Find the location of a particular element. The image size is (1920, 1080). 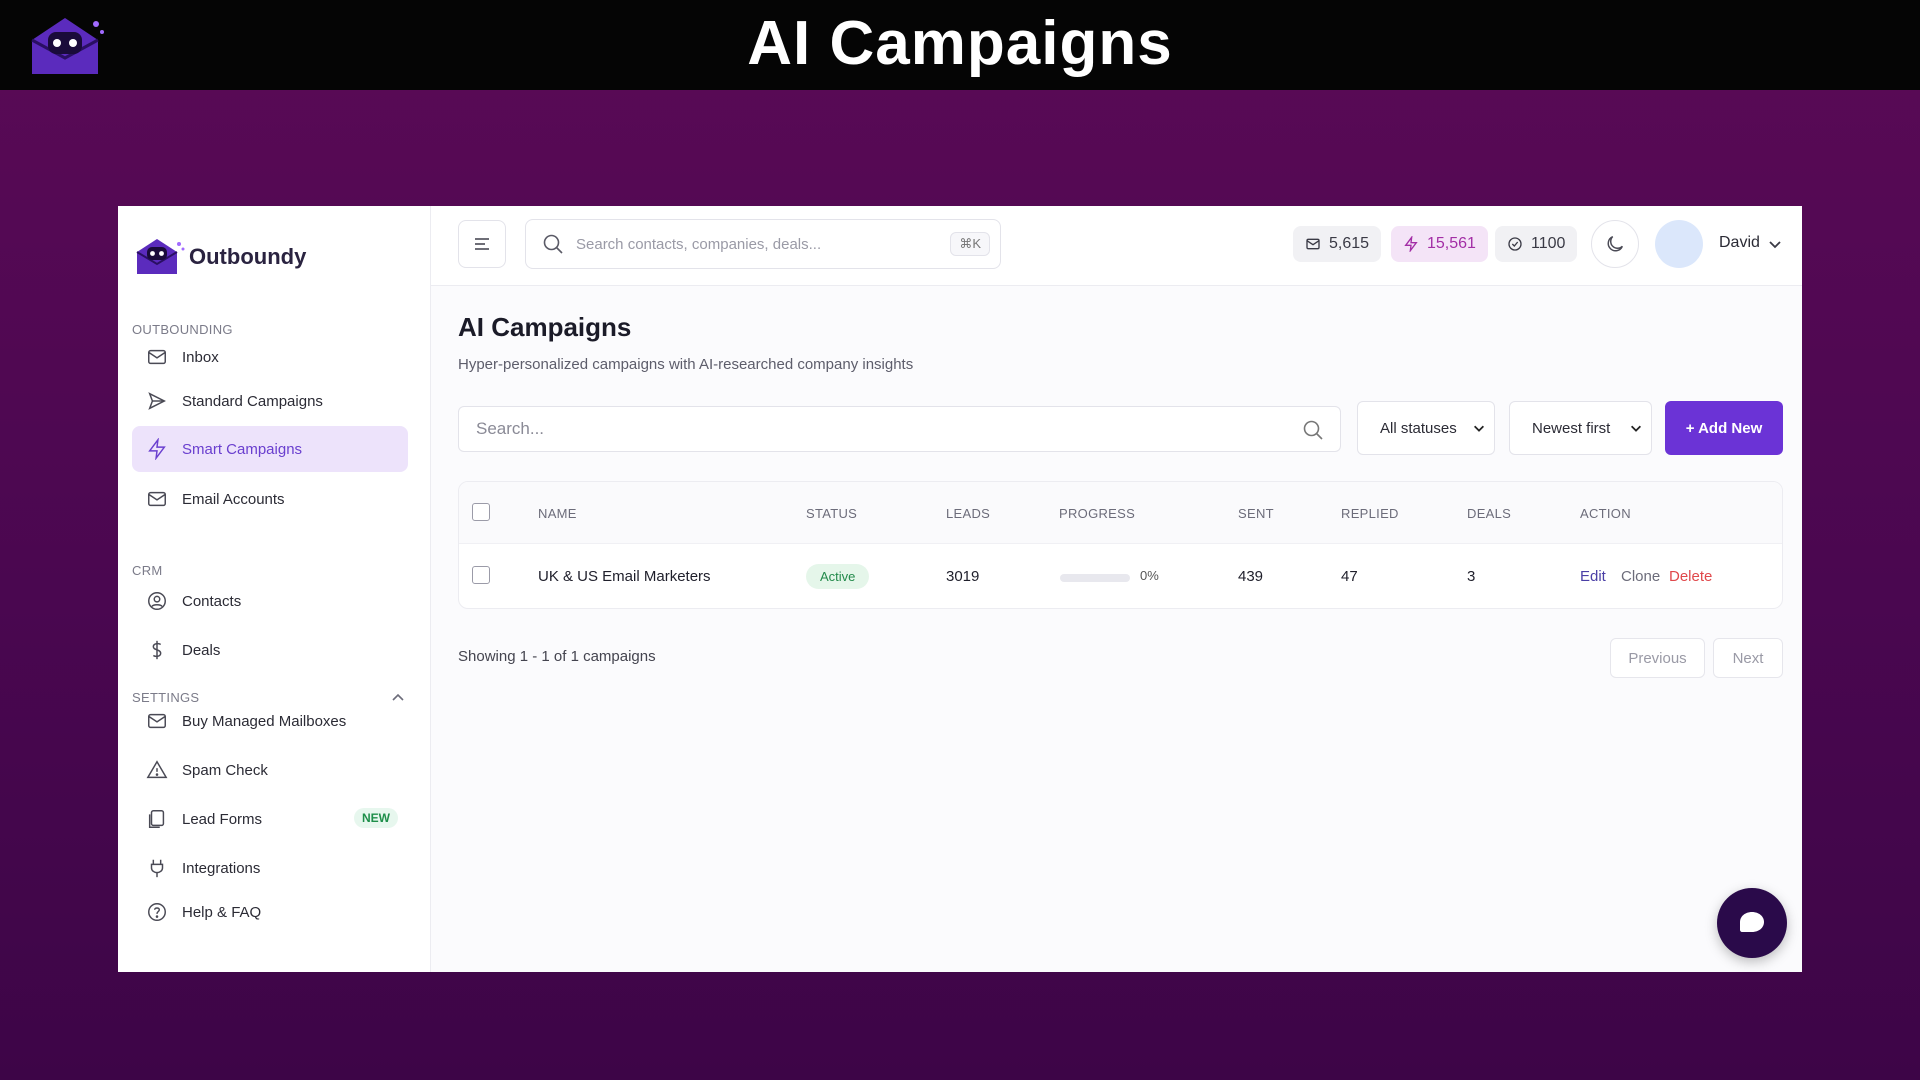

sidebar-item-label: Inbox is located at coordinates (200, 357).